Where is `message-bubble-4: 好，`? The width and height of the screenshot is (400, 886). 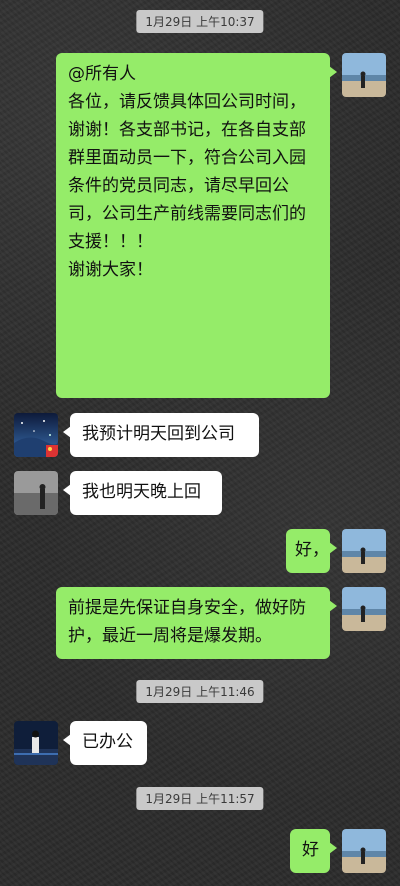 message-bubble-4: 好， is located at coordinates (311, 551).